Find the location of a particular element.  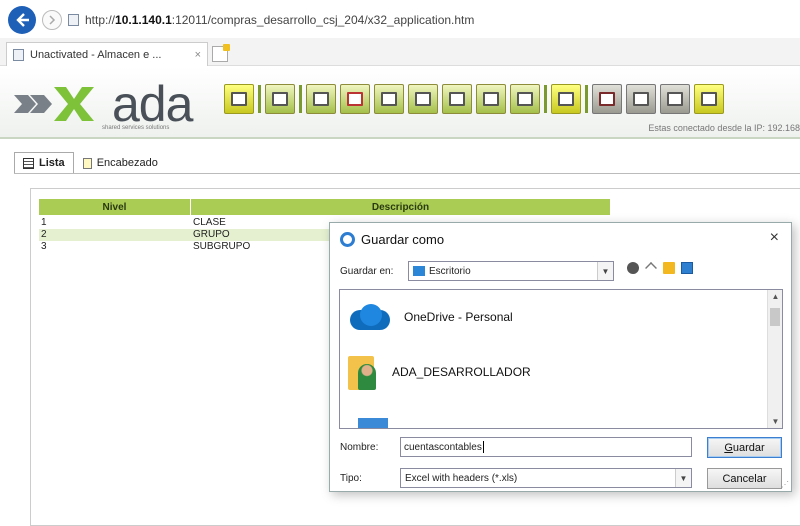

column-header-nivel: Nivel is located at coordinates (115, 207).